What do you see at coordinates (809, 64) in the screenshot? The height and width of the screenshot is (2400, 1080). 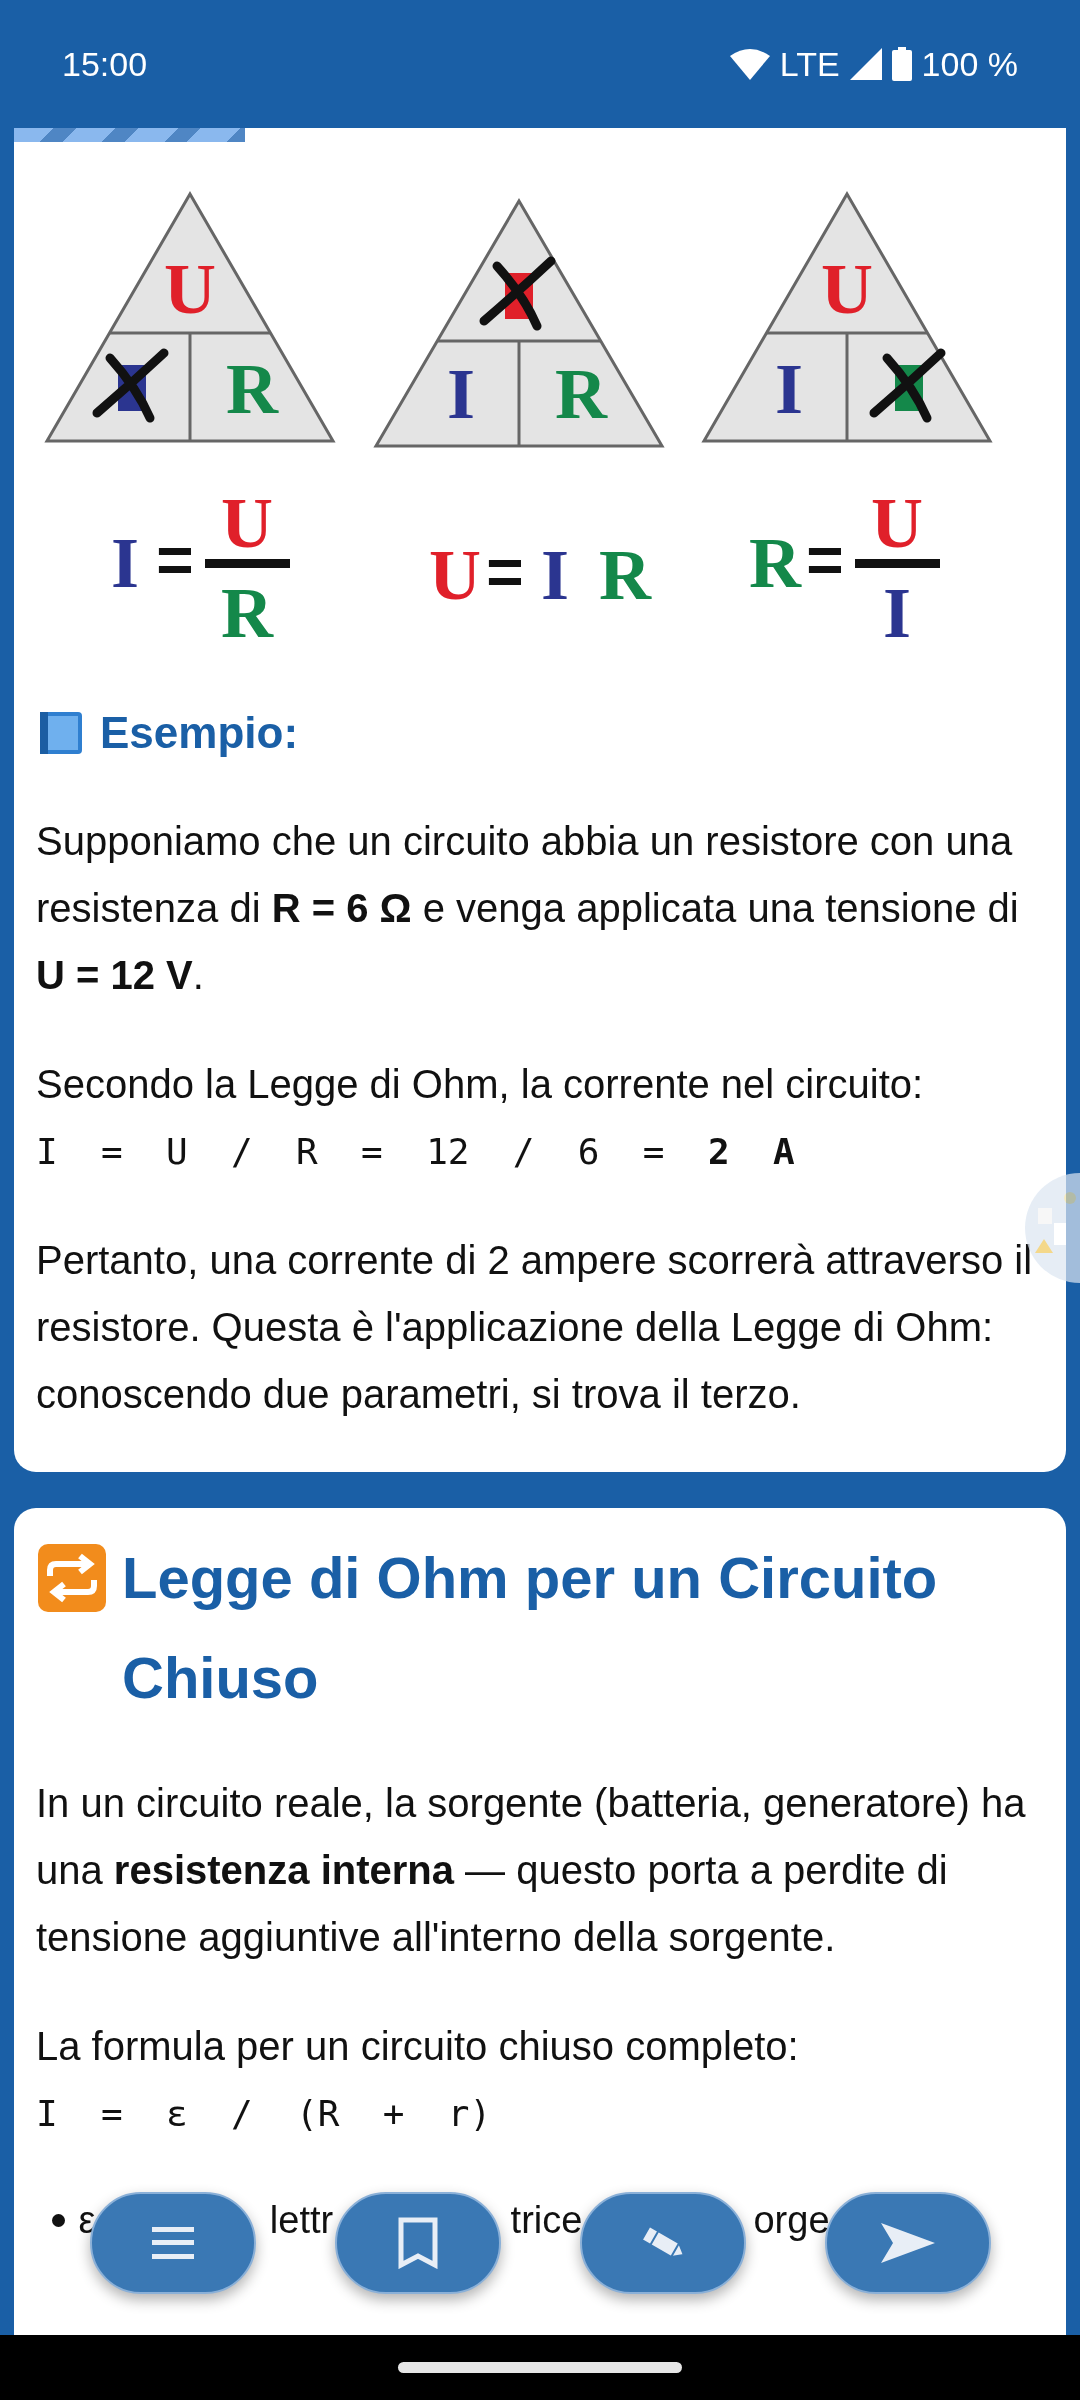 I see `network-label: LTE` at bounding box center [809, 64].